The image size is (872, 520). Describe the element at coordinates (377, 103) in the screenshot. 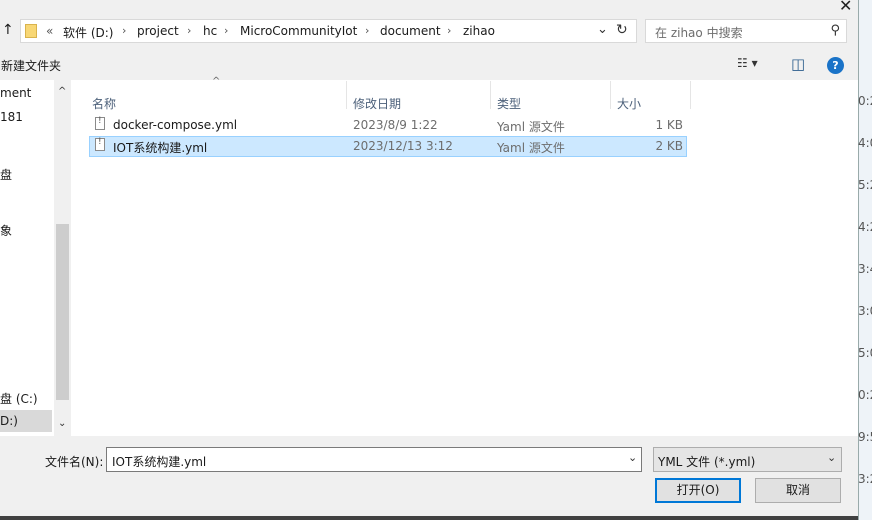

I see `column-header-modified: 修改日期` at that location.